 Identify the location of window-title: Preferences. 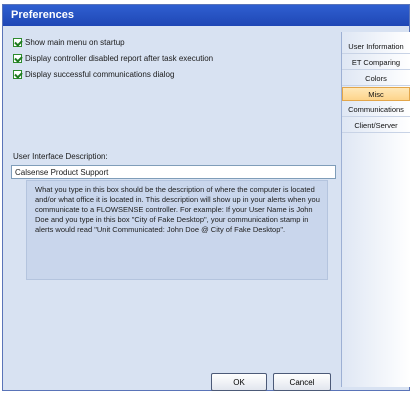
(206, 15).